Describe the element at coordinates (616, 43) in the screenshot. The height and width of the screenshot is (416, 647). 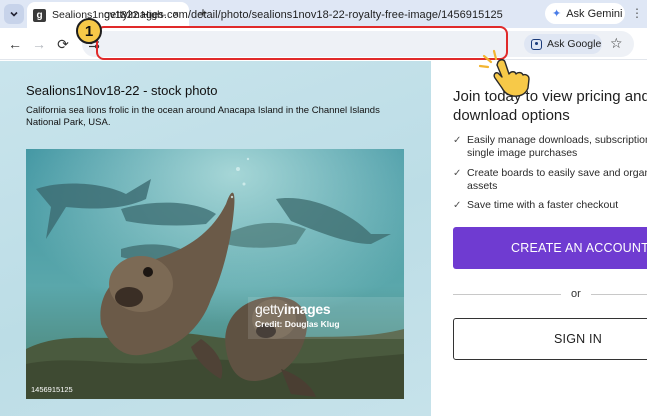
I see `bookmark-star-icon: ☆` at that location.